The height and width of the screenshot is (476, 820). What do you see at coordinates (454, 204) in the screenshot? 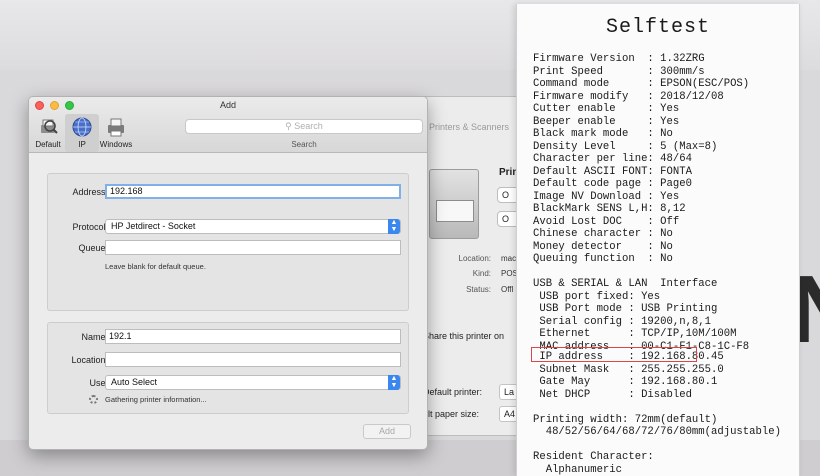
I see `printer-image-icon` at bounding box center [454, 204].